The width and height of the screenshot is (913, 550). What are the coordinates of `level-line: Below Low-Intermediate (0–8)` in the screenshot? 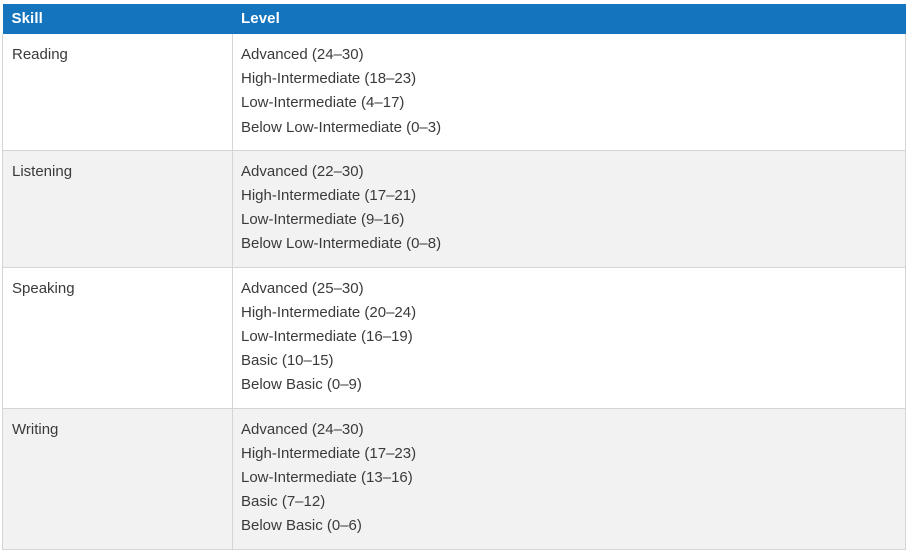 It's located at (341, 244).